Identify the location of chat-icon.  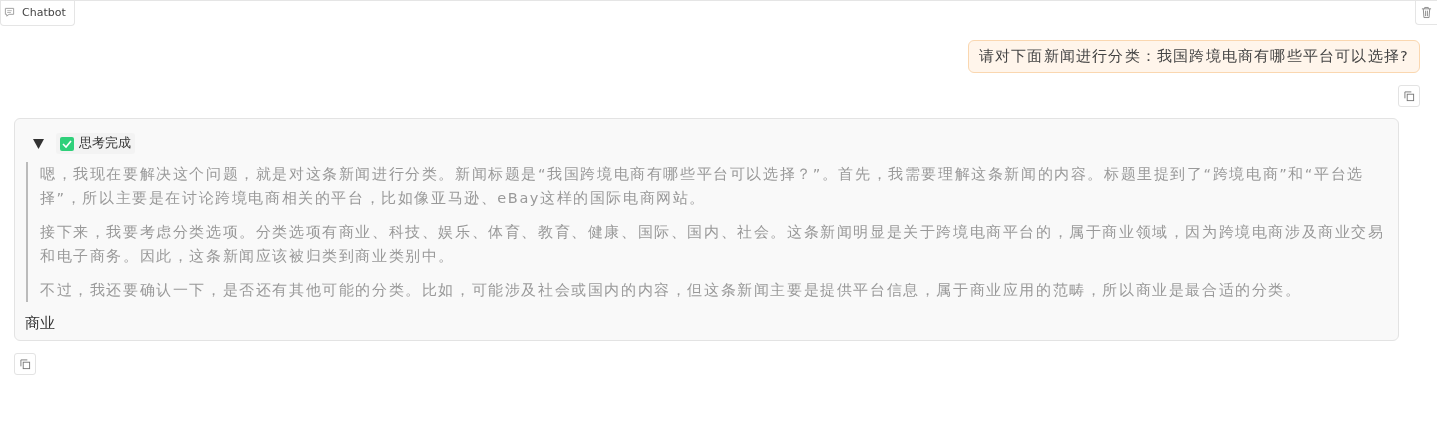
(9, 12).